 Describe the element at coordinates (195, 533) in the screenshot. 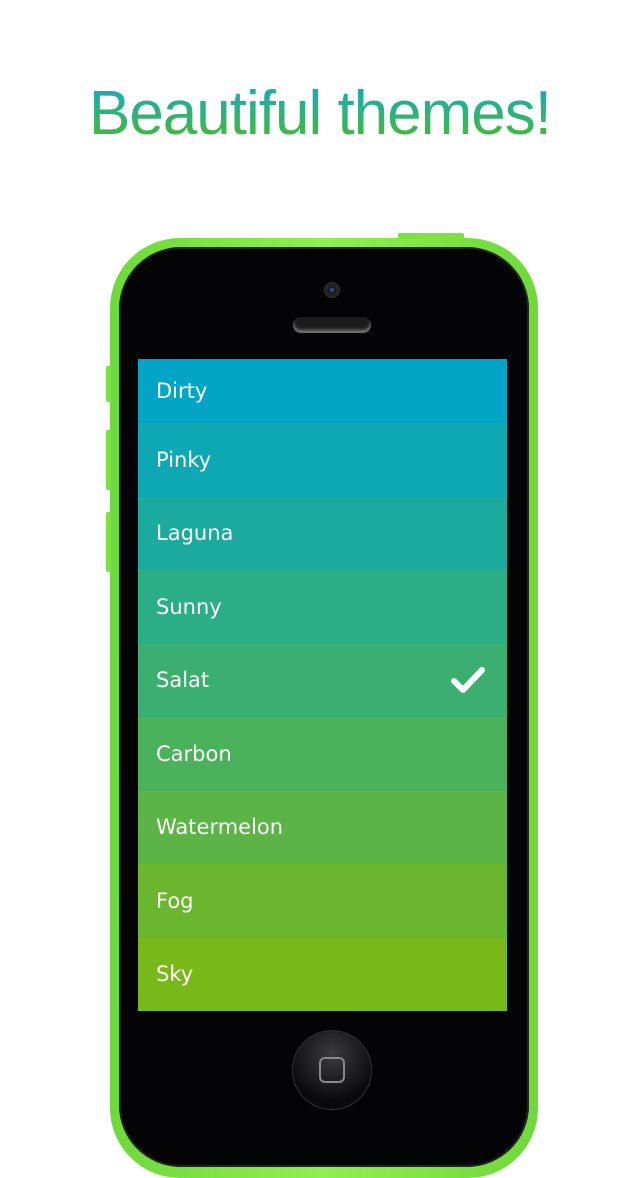

I see `theme-label: Laguna` at that location.